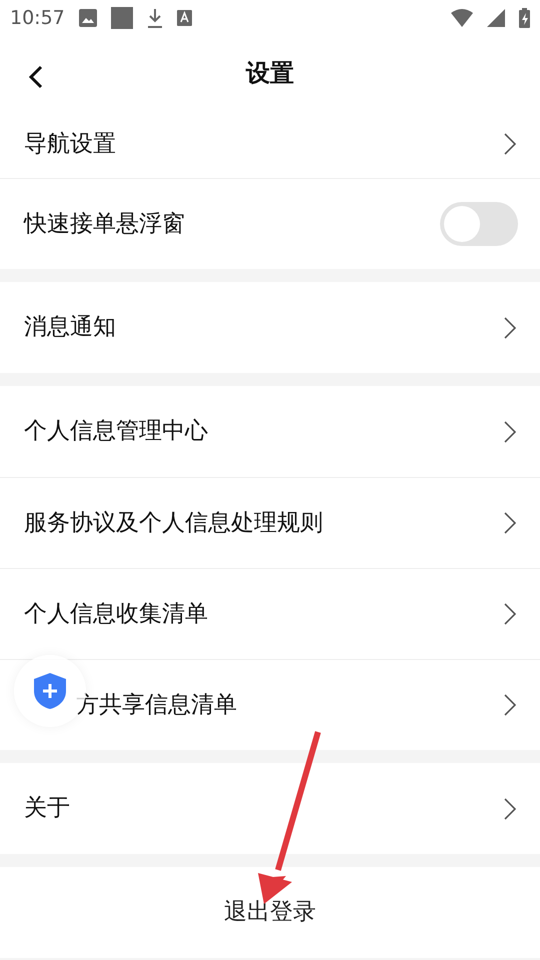  What do you see at coordinates (270, 73) in the screenshot?
I see `page-title: 设置` at bounding box center [270, 73].